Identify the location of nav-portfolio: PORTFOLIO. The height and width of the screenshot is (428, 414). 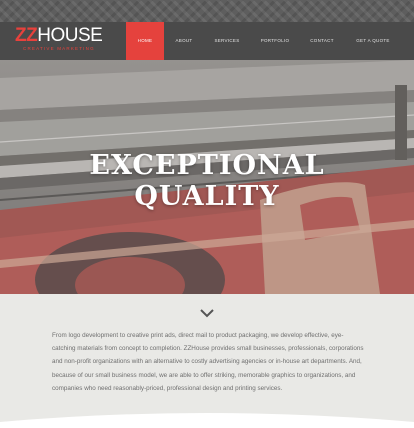
(275, 41).